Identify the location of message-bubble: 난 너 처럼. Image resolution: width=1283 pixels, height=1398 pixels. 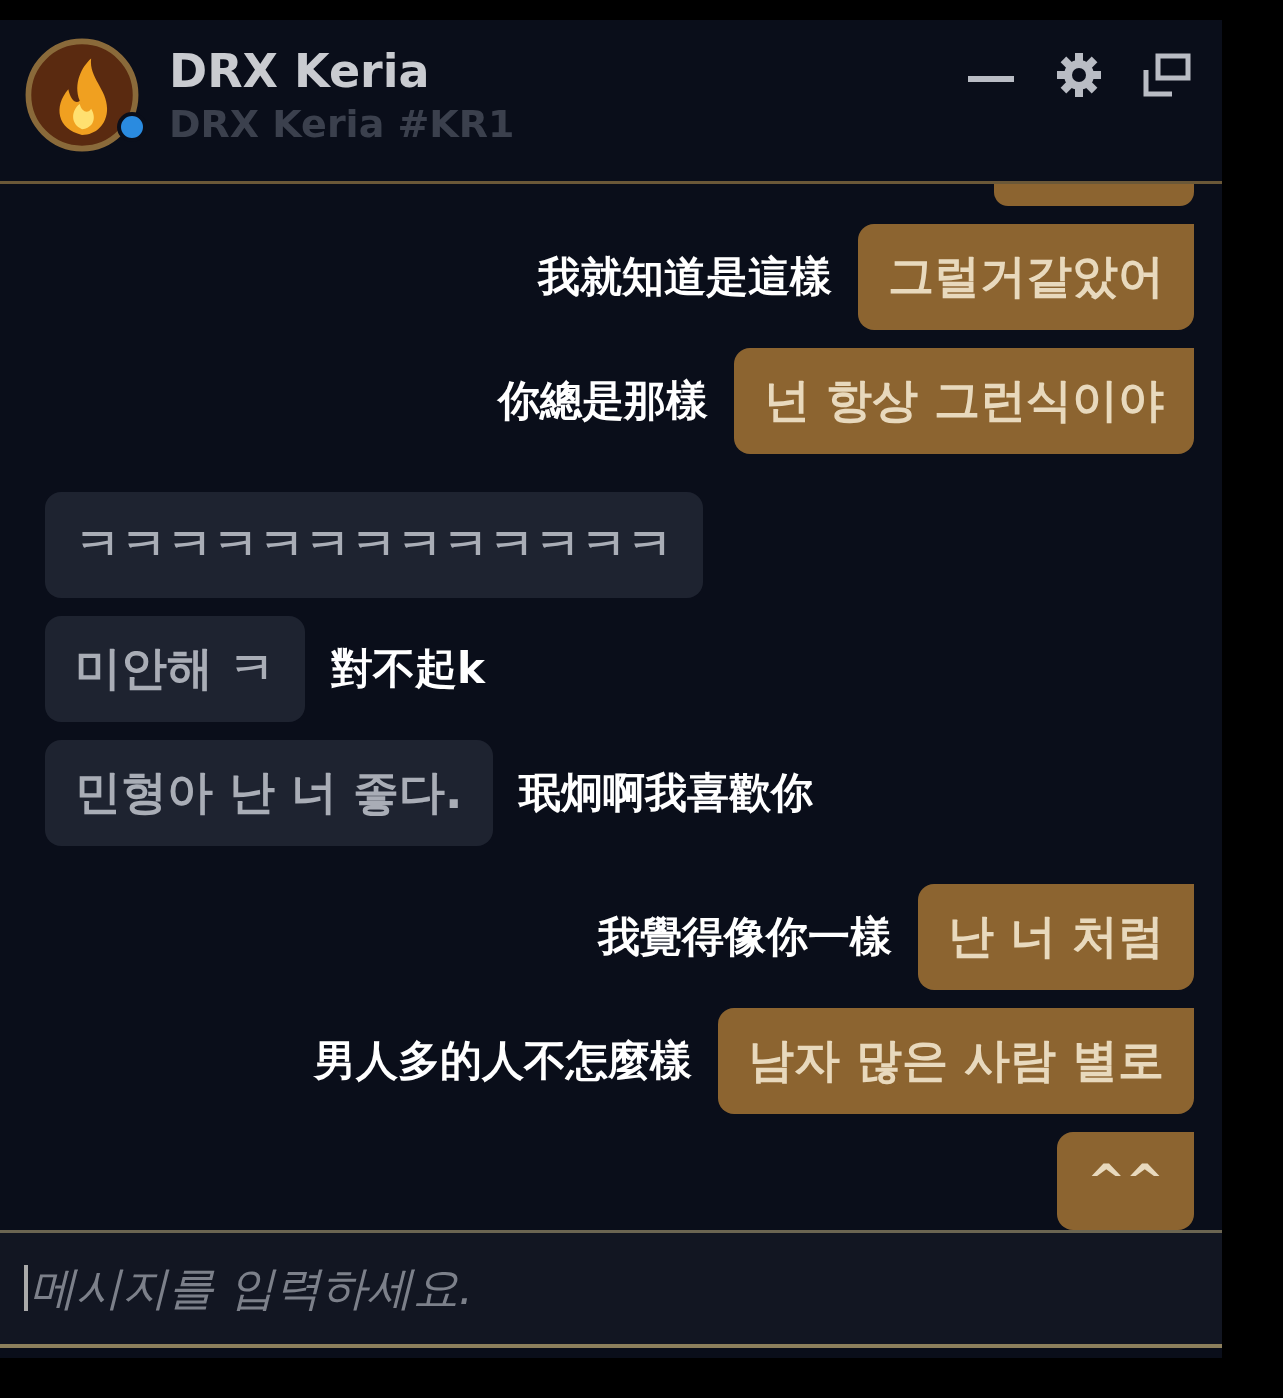
(1055, 936).